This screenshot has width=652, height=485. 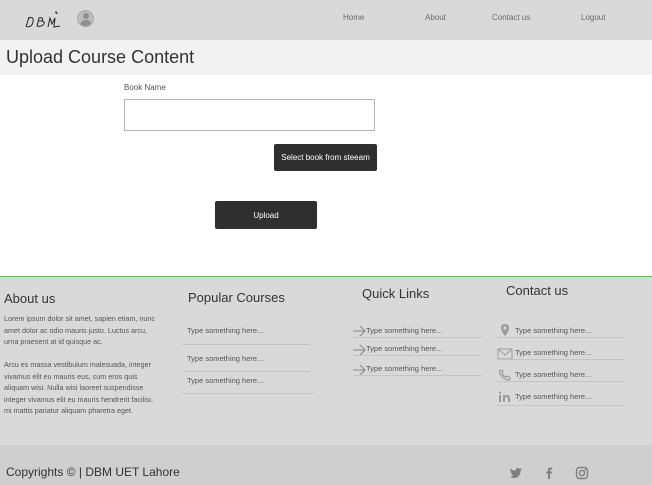 I want to click on copyright-text: Copyrights © | DBM UET Lahore, so click(x=93, y=472).